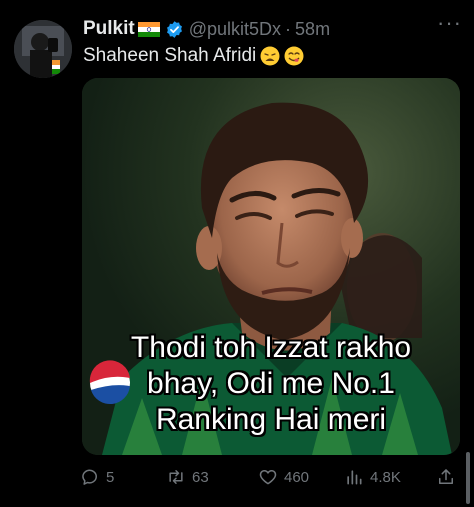 Image resolution: width=474 pixels, height=507 pixels. Describe the element at coordinates (385, 477) in the screenshot. I see `views-count: 4.8K` at that location.